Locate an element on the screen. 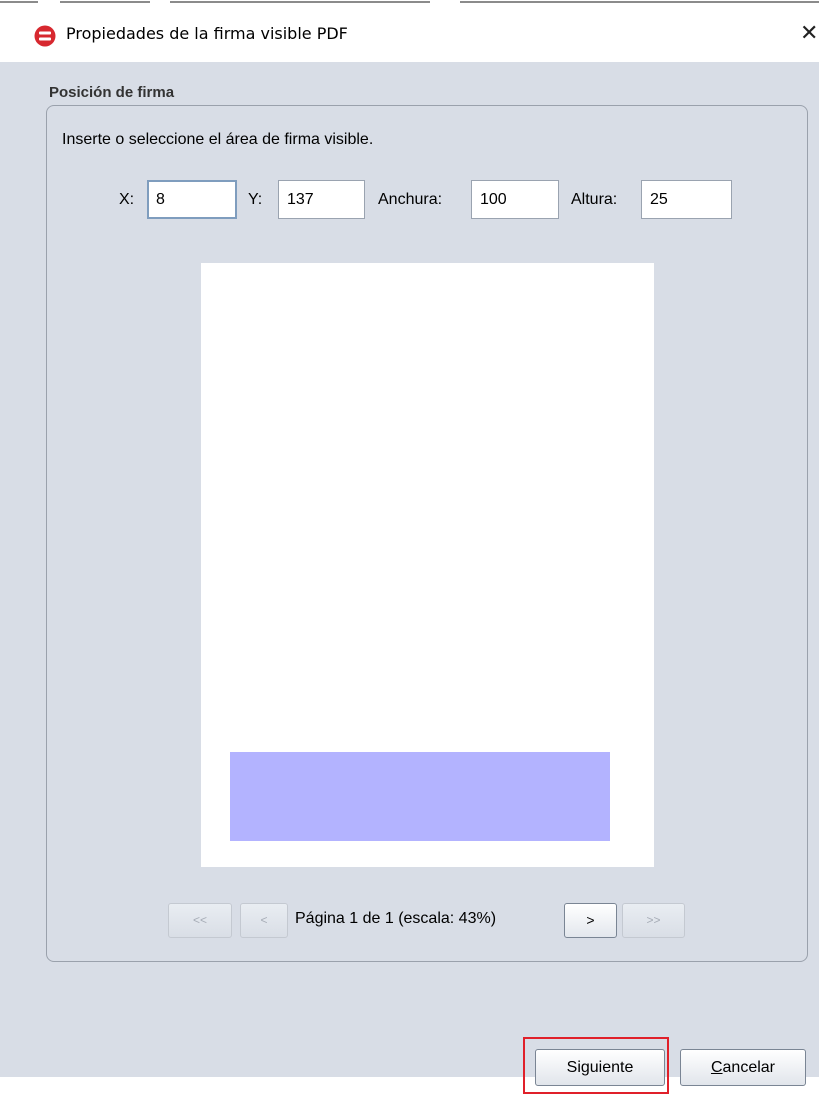 The image size is (819, 1094). window-title: Propiedades de la firma visible PDF is located at coordinates (207, 33).